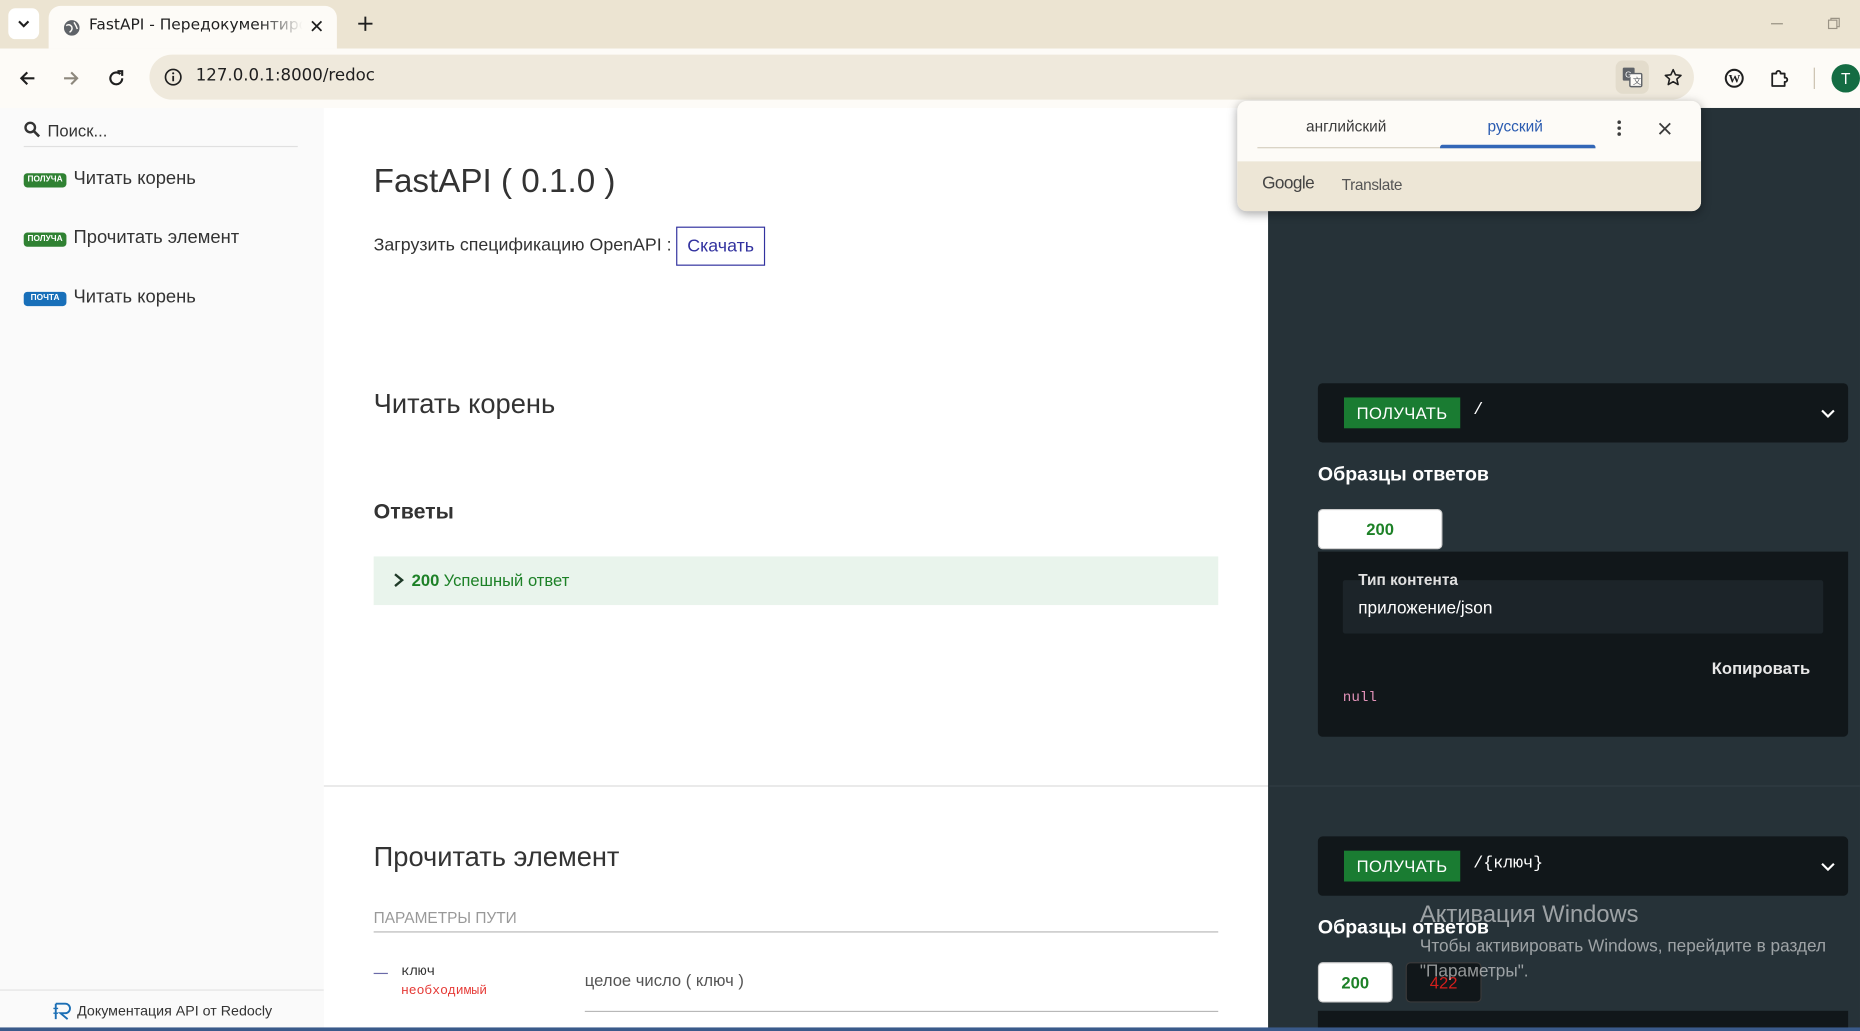  Describe the element at coordinates (464, 403) in the screenshot. I see `operation-title: Читать корень` at that location.